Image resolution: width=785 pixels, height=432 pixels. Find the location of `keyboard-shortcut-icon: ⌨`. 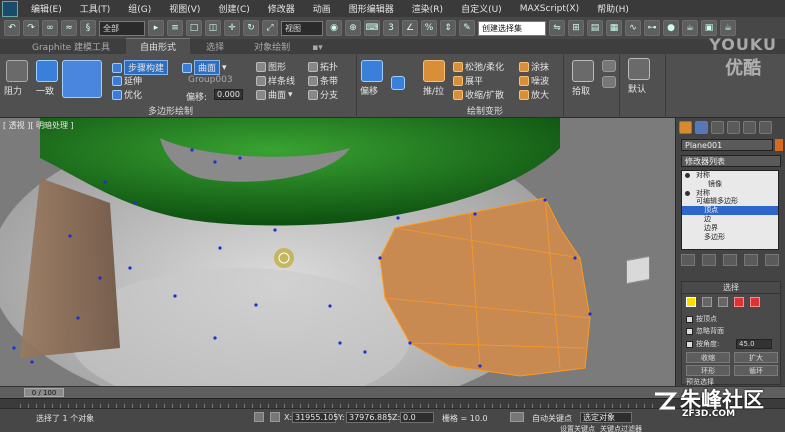

keyboard-shortcut-icon: ⌨ is located at coordinates (372, 28).